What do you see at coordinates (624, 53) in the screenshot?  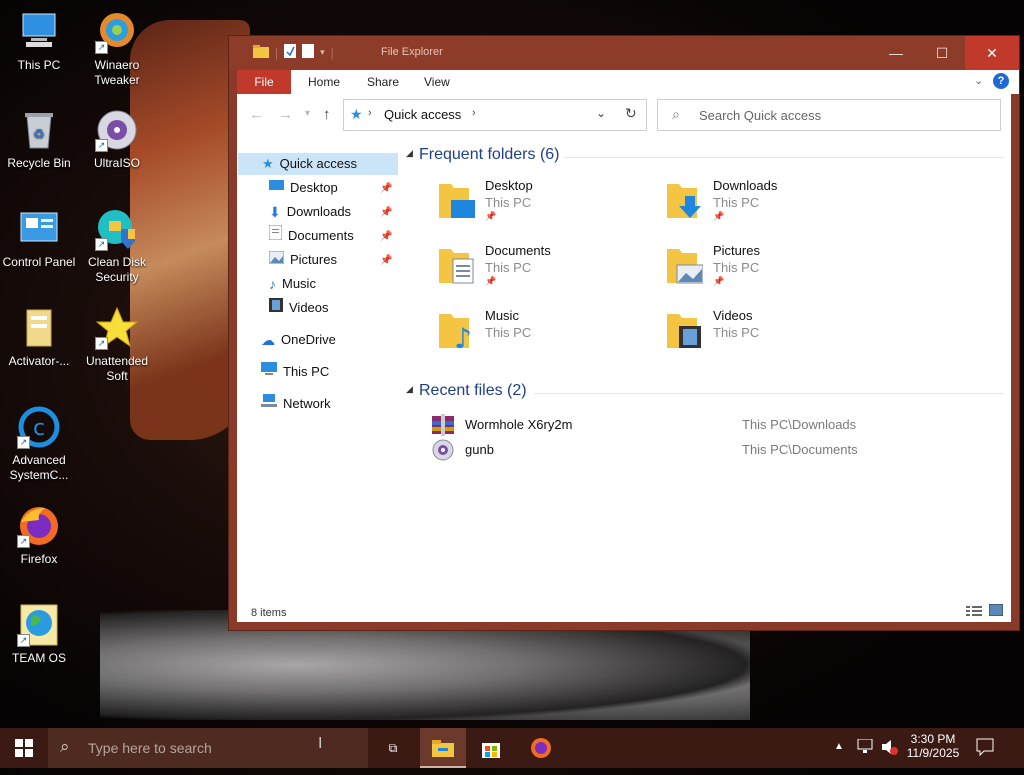 I see `title-bar: | ▾ | File Explorer — ☐ ✕` at bounding box center [624, 53].